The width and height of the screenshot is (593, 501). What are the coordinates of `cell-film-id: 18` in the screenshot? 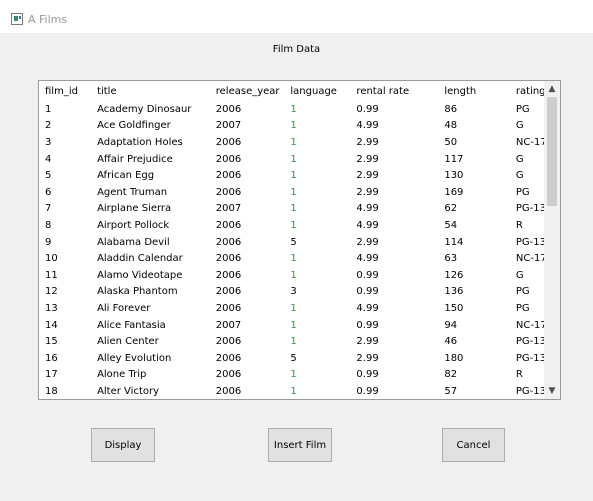 It's located at (51, 391).